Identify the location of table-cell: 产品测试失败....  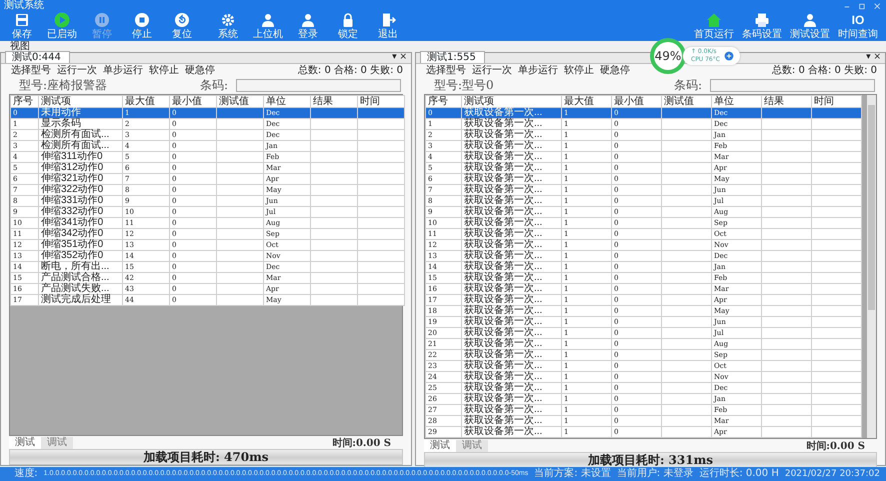
(80, 289).